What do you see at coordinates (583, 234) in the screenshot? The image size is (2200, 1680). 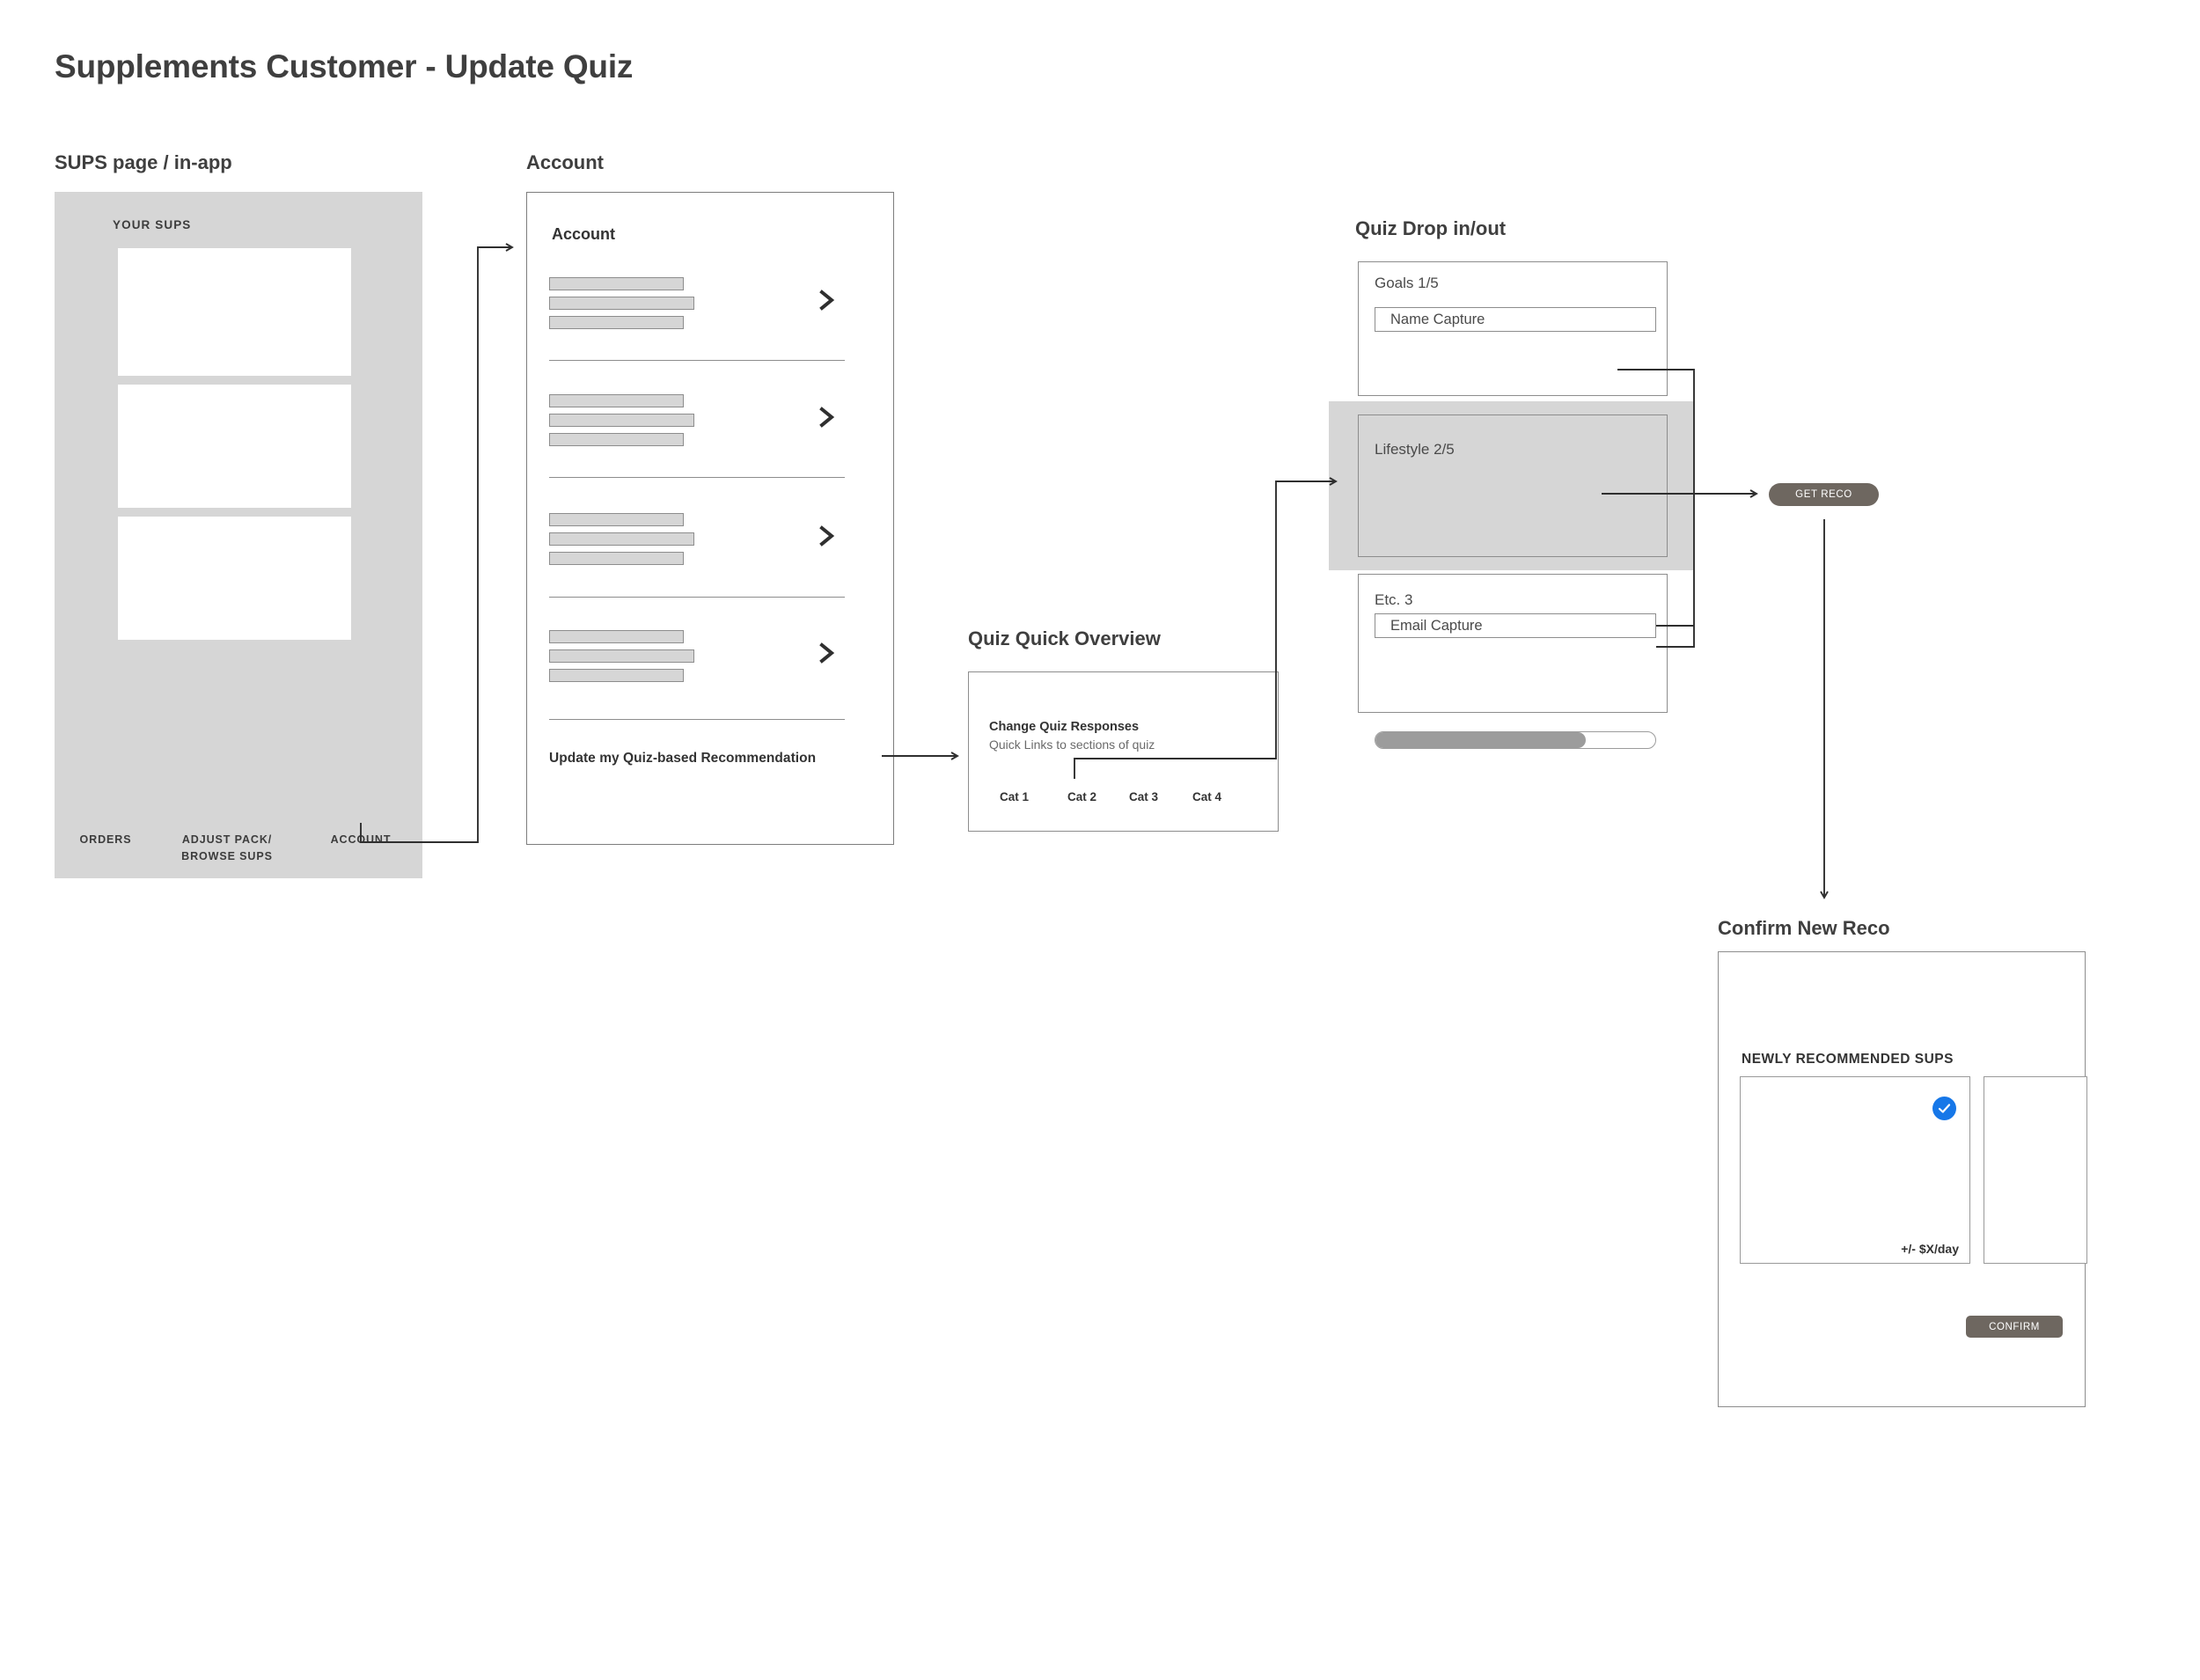 I see `account-panel-label: Account` at bounding box center [583, 234].